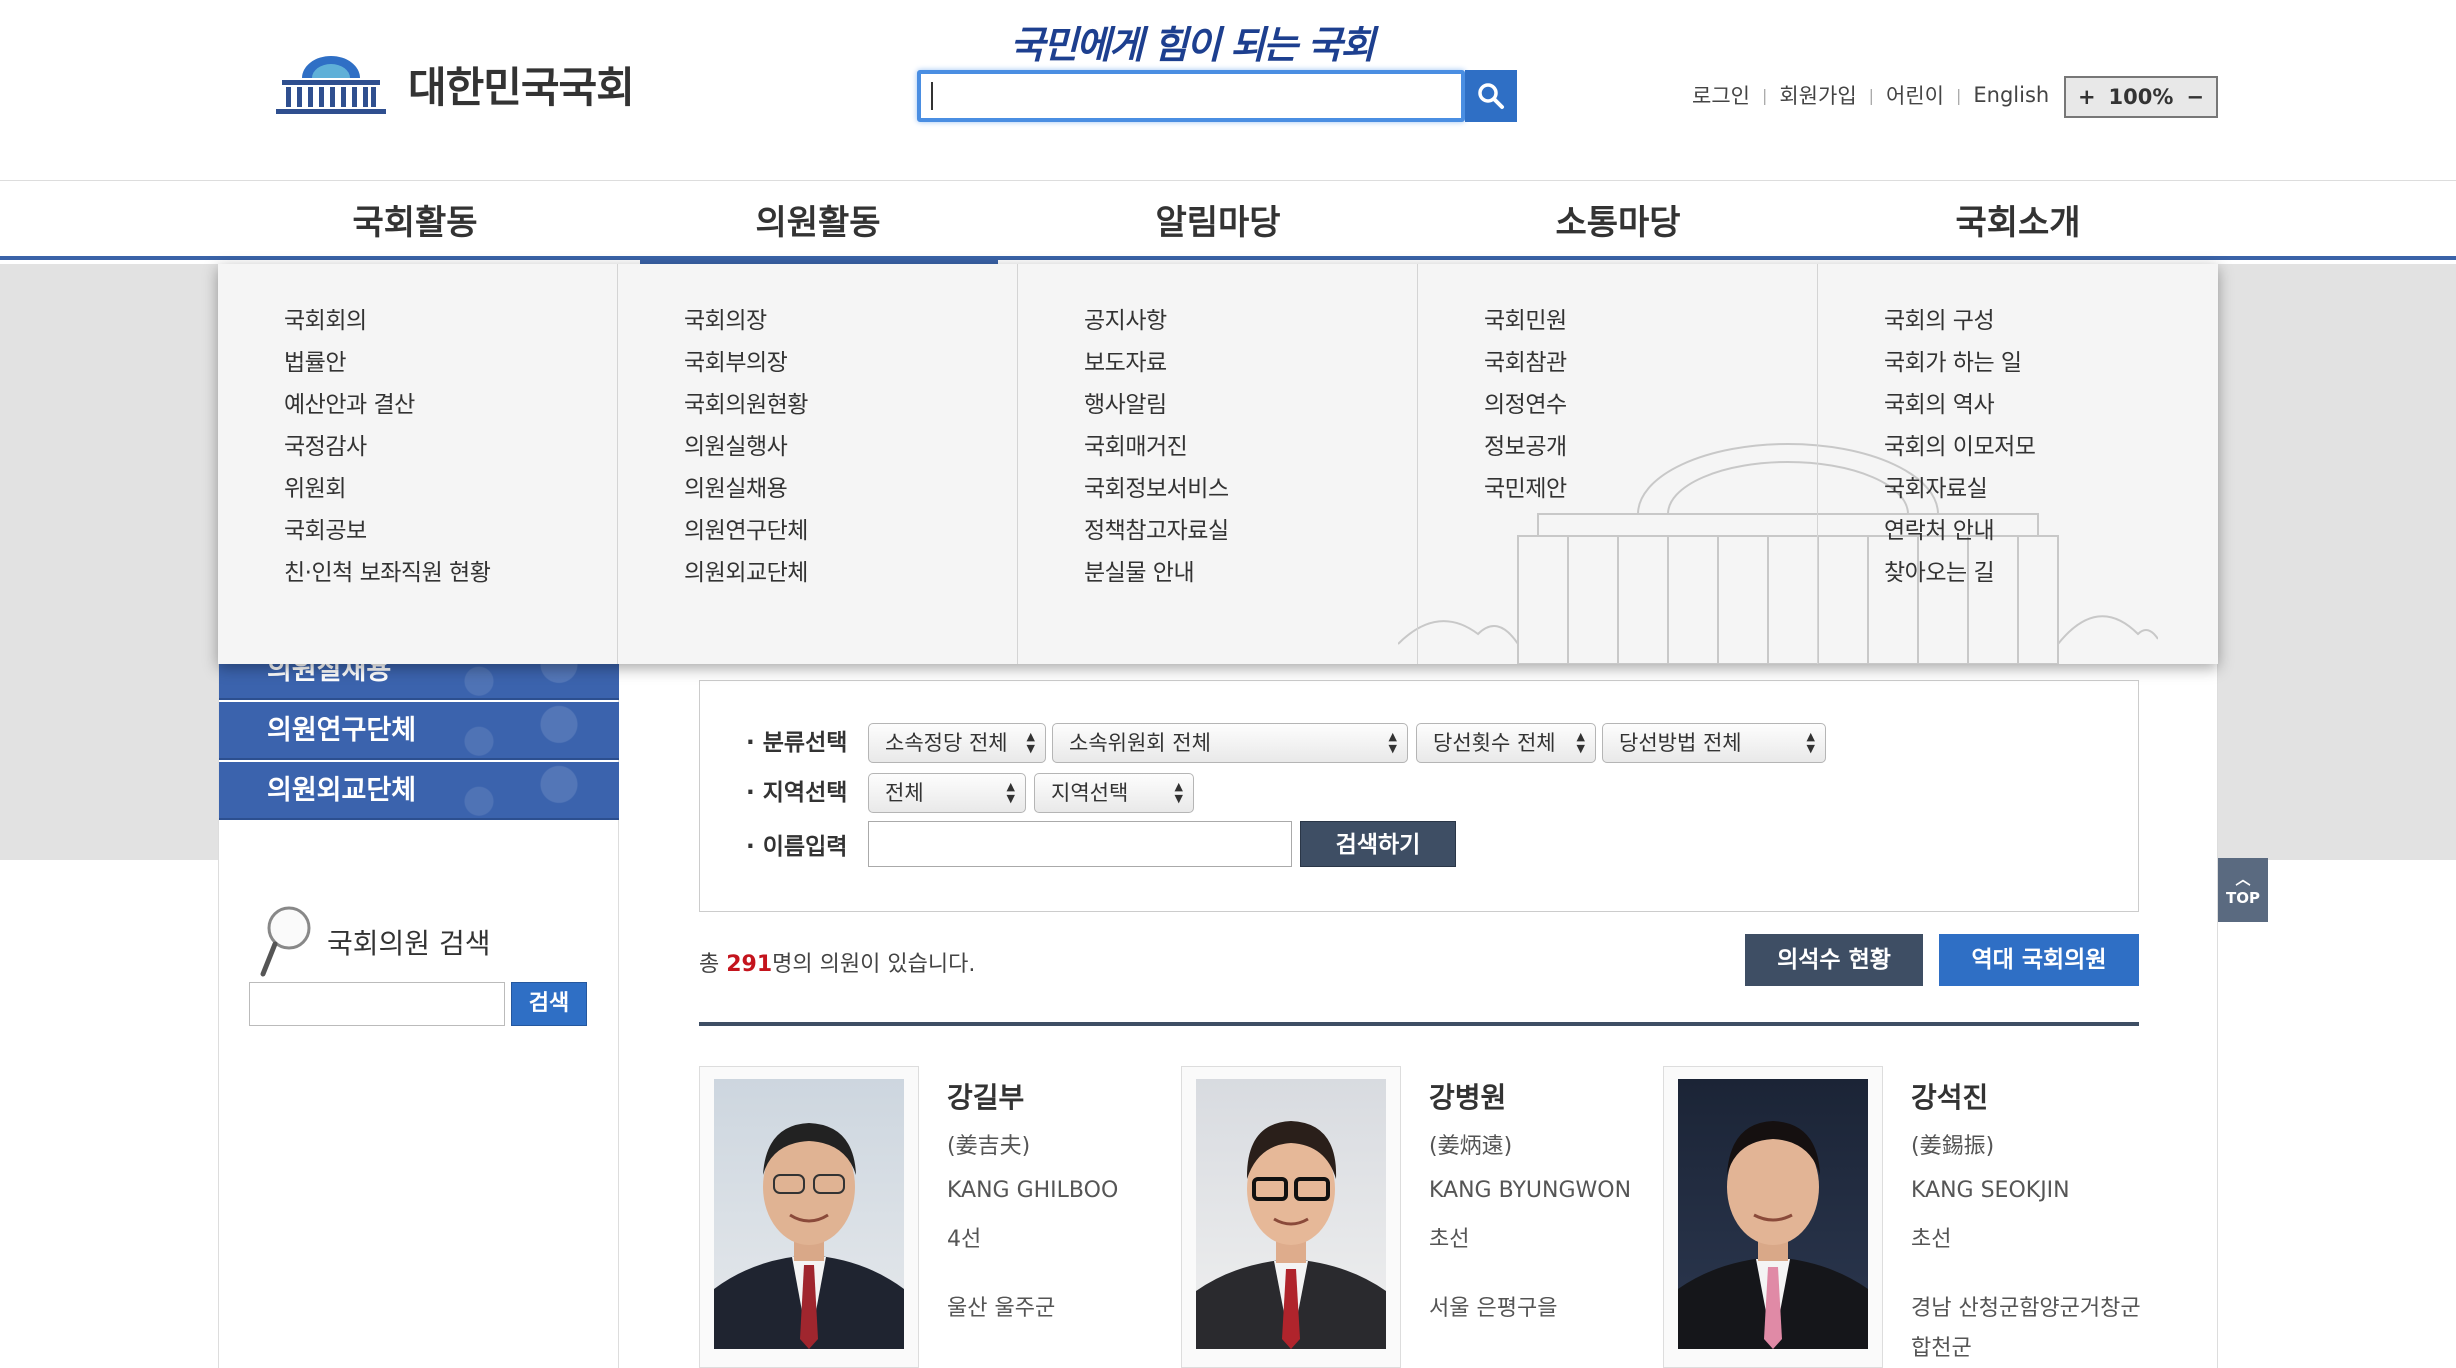 The image size is (2456, 1368). Describe the element at coordinates (377, 1004) in the screenshot. I see `member-search-input` at that location.